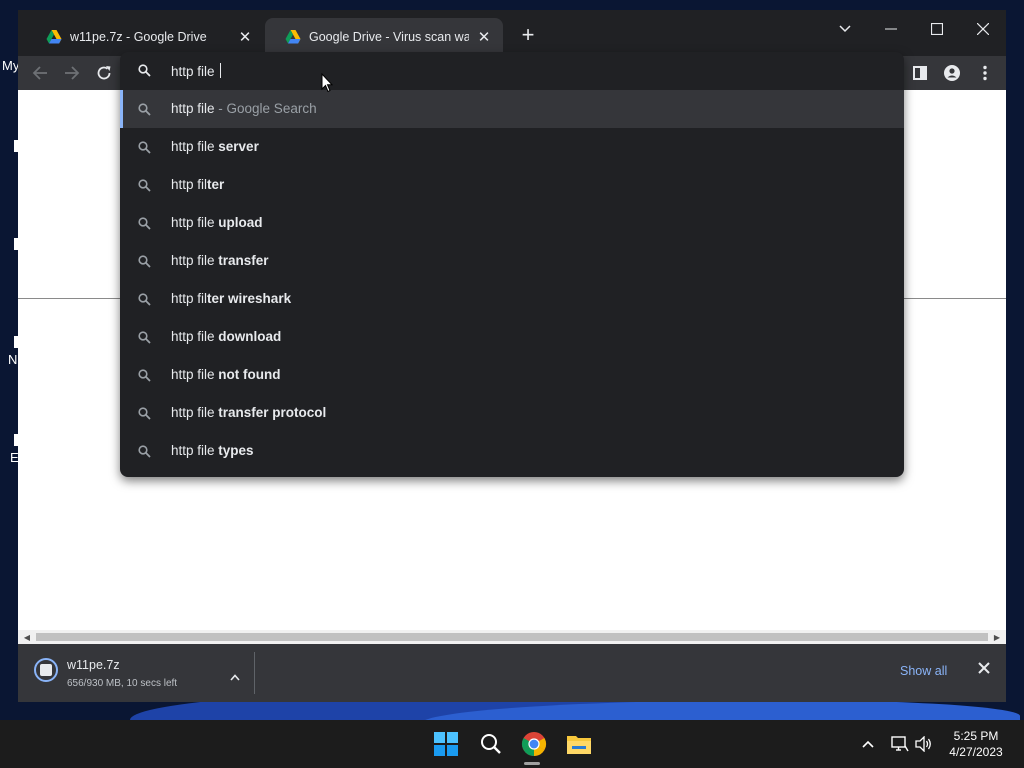  Describe the element at coordinates (983, 29) in the screenshot. I see `close-window-button` at that location.